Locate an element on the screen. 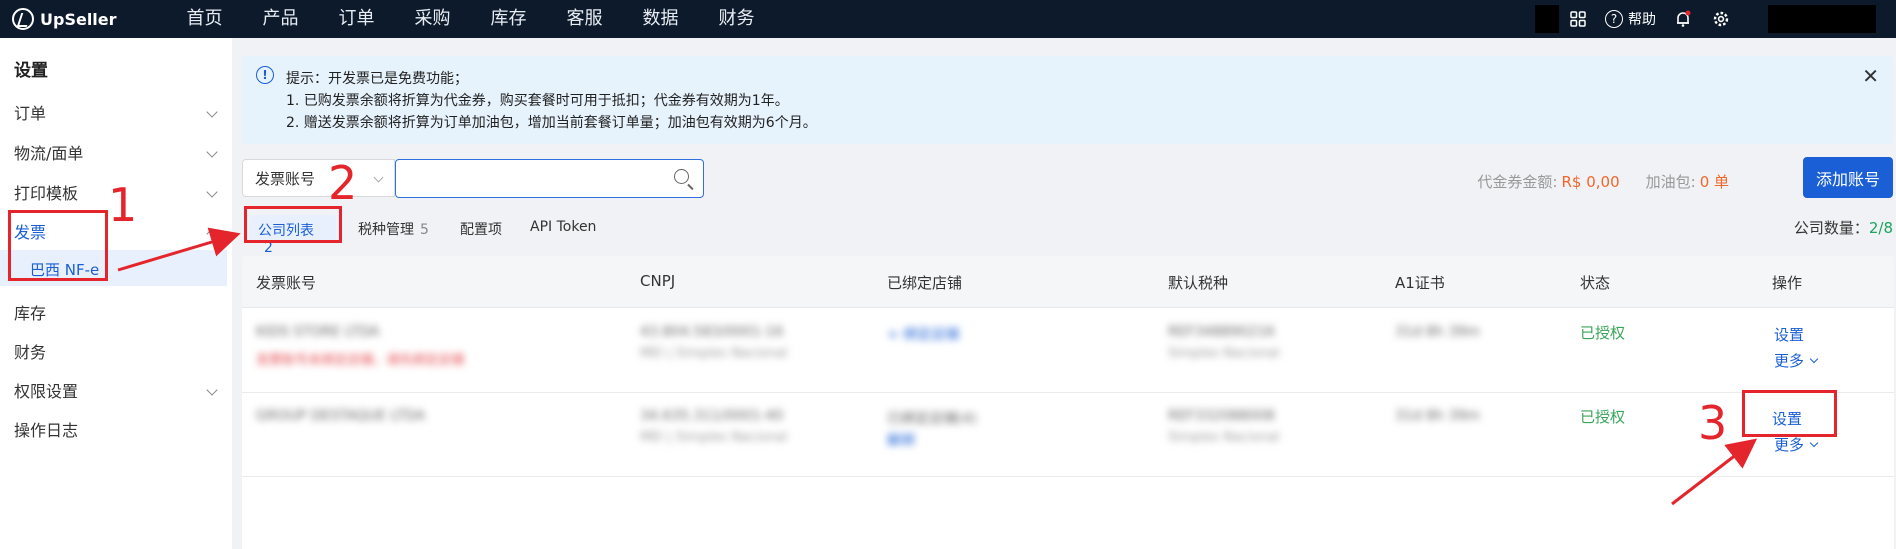 The height and width of the screenshot is (549, 1896). col-header-actions: 操作 is located at coordinates (1787, 283).